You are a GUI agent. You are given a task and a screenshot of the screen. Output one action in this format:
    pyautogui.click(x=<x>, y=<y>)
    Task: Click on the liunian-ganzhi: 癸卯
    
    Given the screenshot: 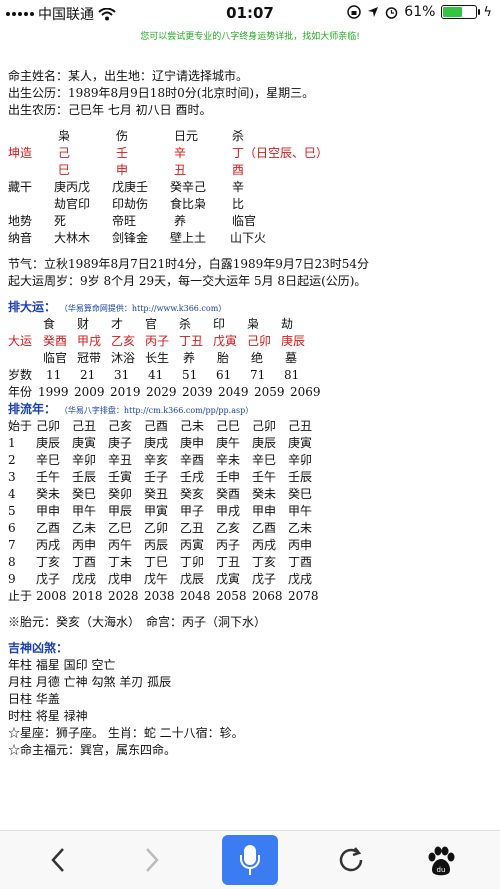 What is the action you would take?
    pyautogui.click(x=120, y=494)
    